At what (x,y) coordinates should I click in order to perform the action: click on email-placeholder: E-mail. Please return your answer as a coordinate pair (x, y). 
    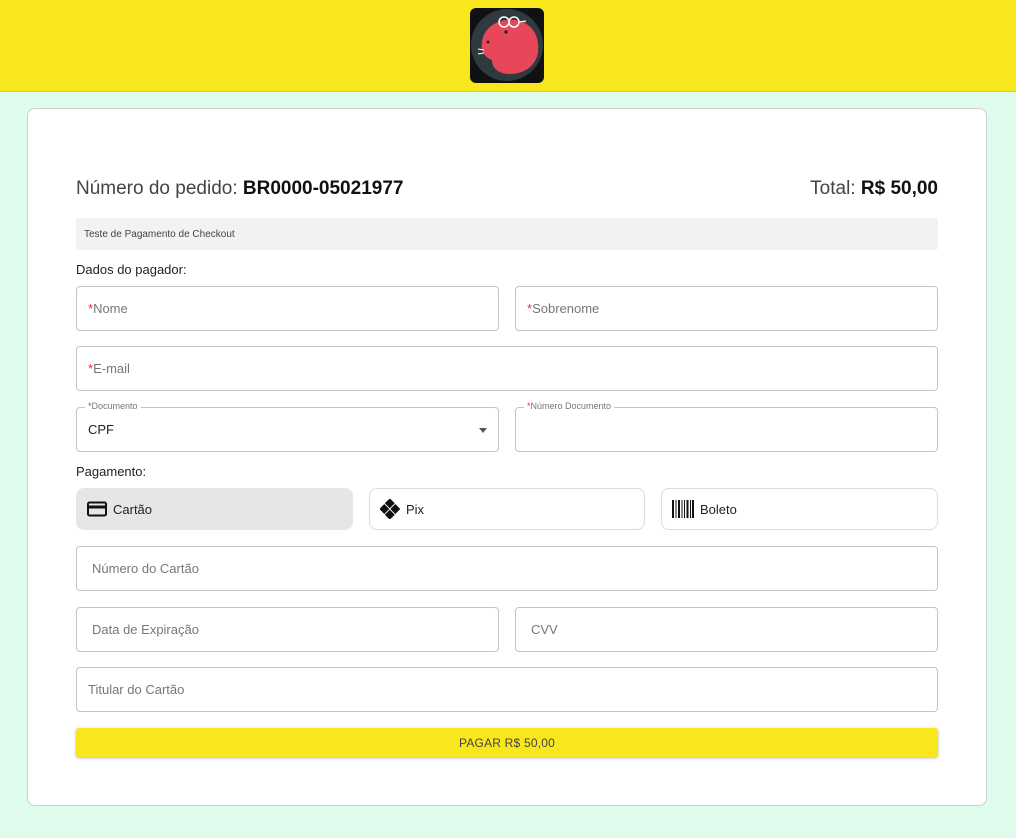
    Looking at the image, I should click on (111, 368).